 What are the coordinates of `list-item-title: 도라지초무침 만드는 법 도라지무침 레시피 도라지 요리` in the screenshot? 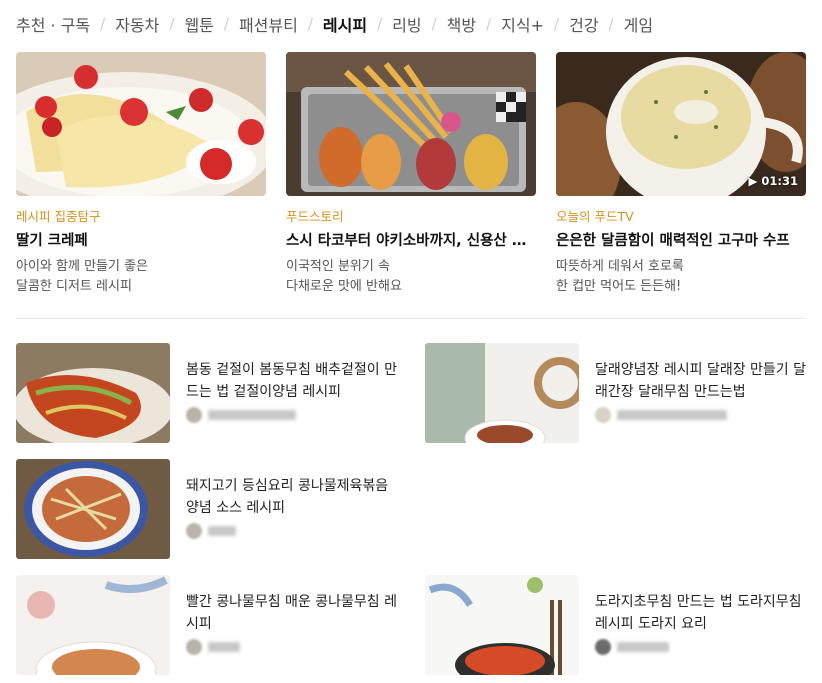 It's located at (704, 613).